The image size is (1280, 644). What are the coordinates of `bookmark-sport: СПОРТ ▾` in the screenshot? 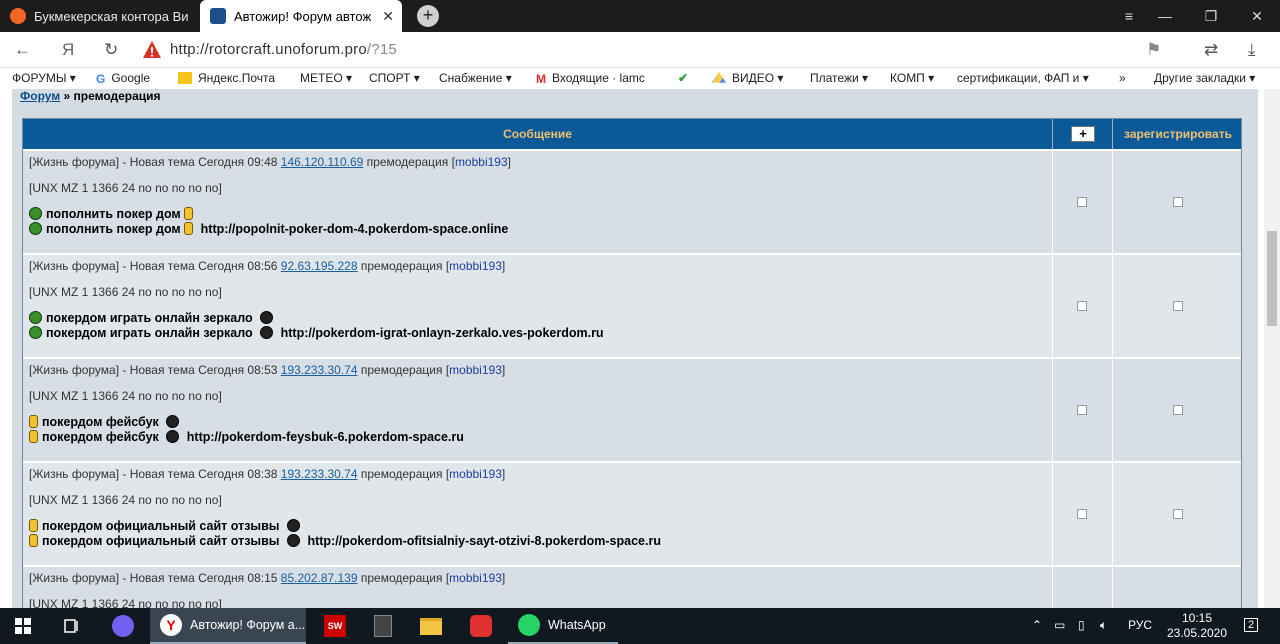 It's located at (394, 78).